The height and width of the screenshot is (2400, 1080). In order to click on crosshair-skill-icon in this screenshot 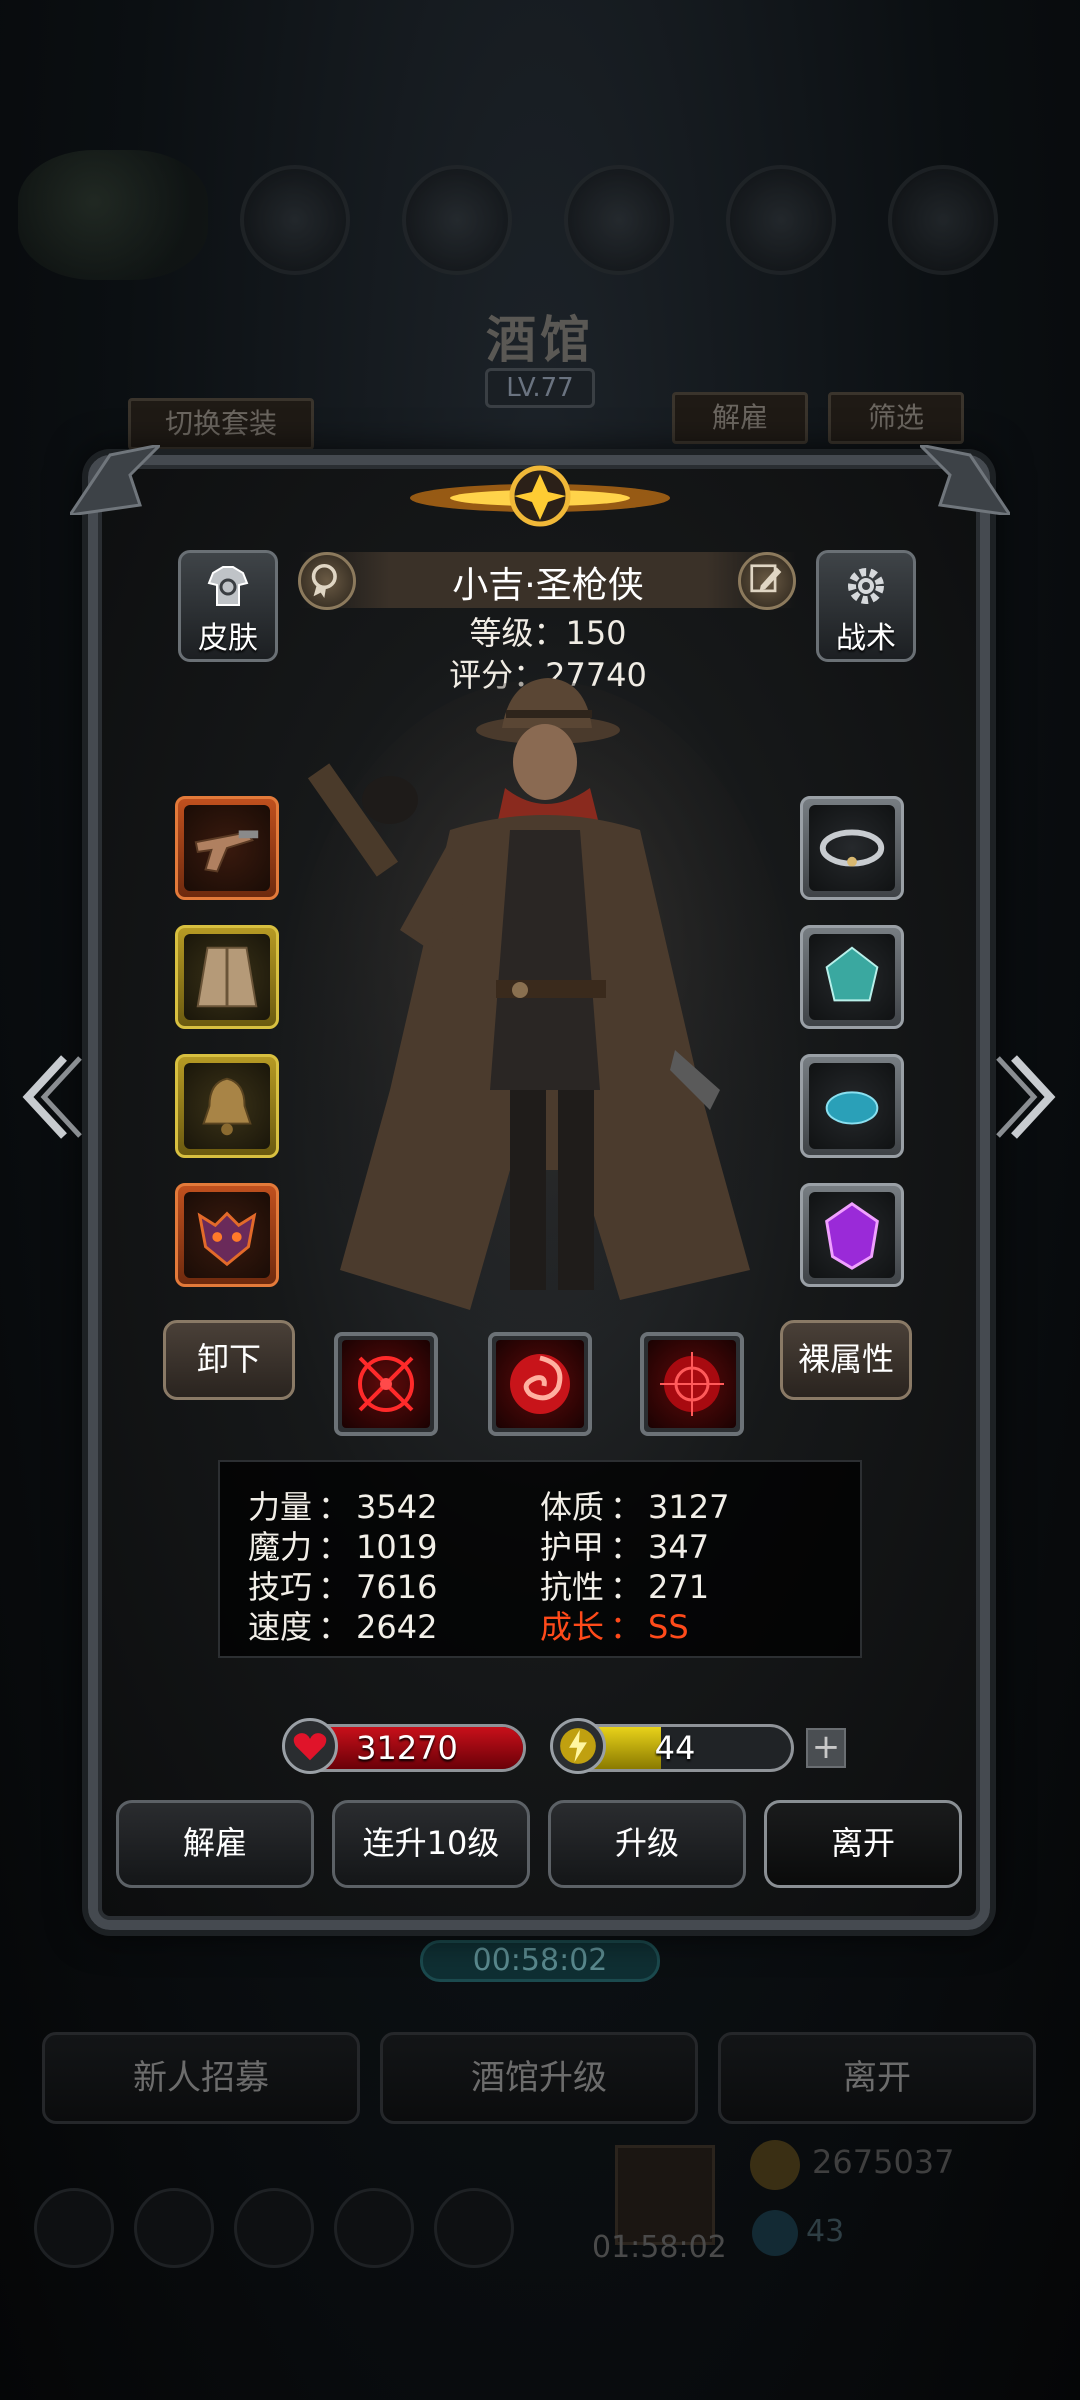, I will do `click(386, 1384)`.